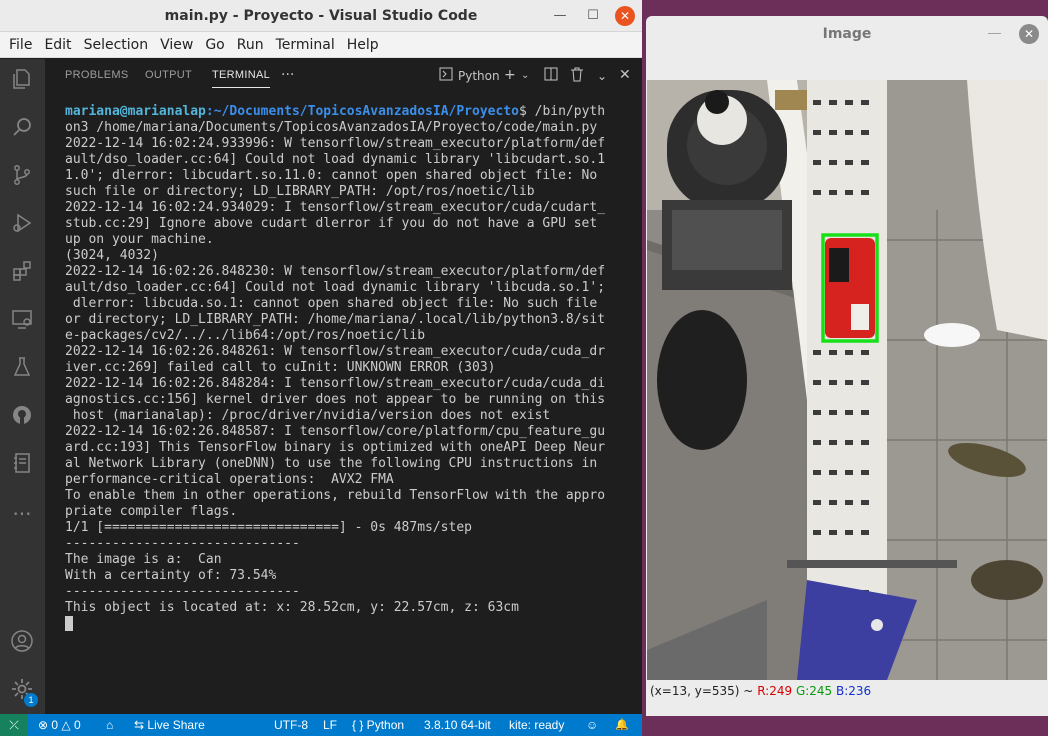 This screenshot has width=1048, height=736. What do you see at coordinates (854, 691) in the screenshot?
I see `pixel-blue: B:236` at bounding box center [854, 691].